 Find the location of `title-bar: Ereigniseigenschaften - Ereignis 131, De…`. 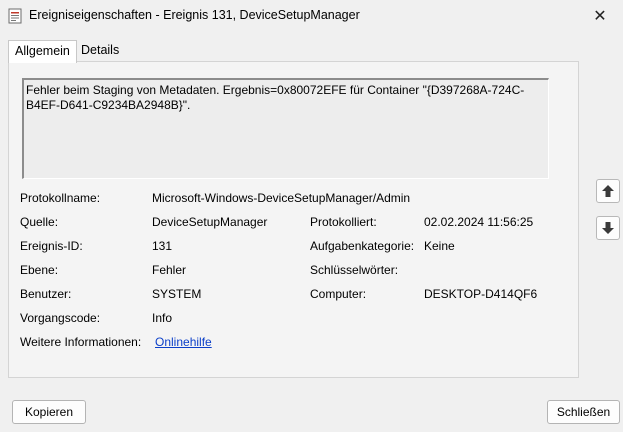

title-bar: Ereigniseigenschaften - Ereignis 131, De… is located at coordinates (311, 16).